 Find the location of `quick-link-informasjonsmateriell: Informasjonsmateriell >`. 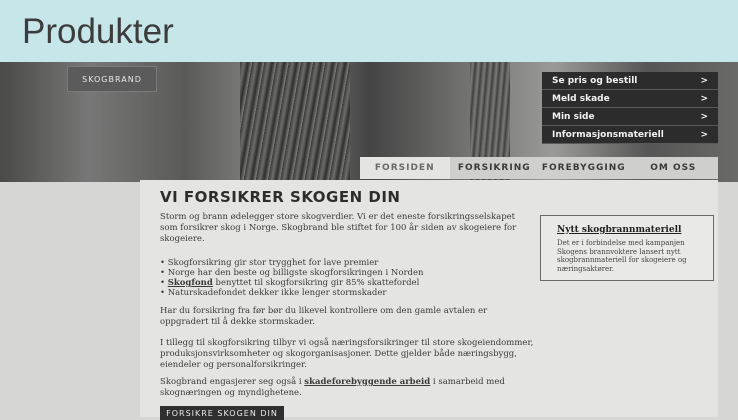

quick-link-informasjonsmateriell: Informasjonsmateriell > is located at coordinates (630, 135).